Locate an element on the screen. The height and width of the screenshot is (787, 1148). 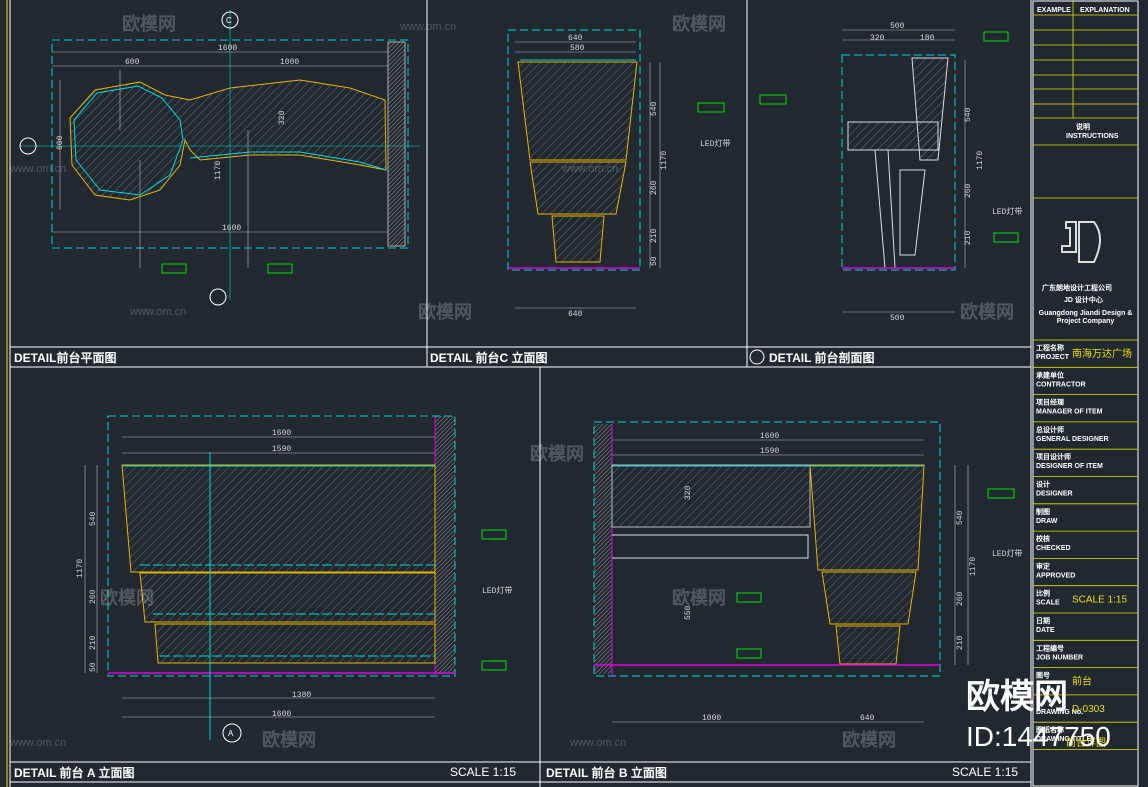
c-dim-1170: 1170 is located at coordinates (664, 160).